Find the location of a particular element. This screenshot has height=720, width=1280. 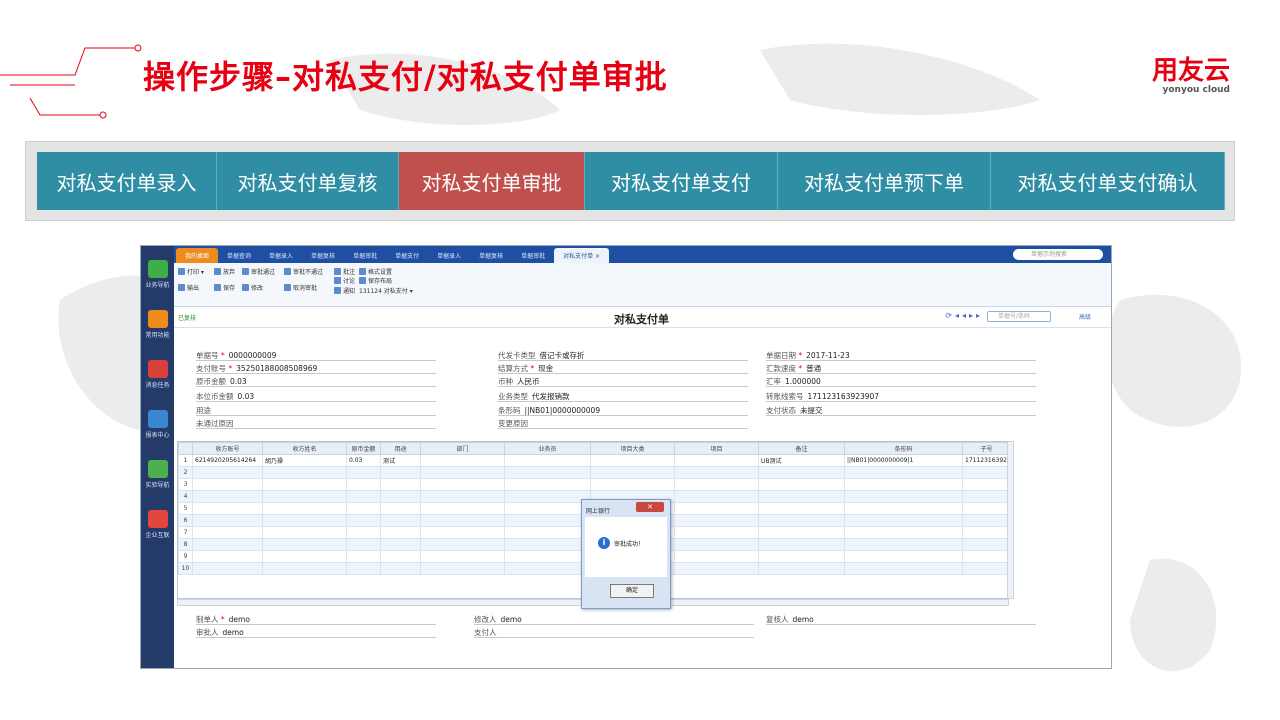

tab-entry-2: 单据录入 is located at coordinates (449, 255).